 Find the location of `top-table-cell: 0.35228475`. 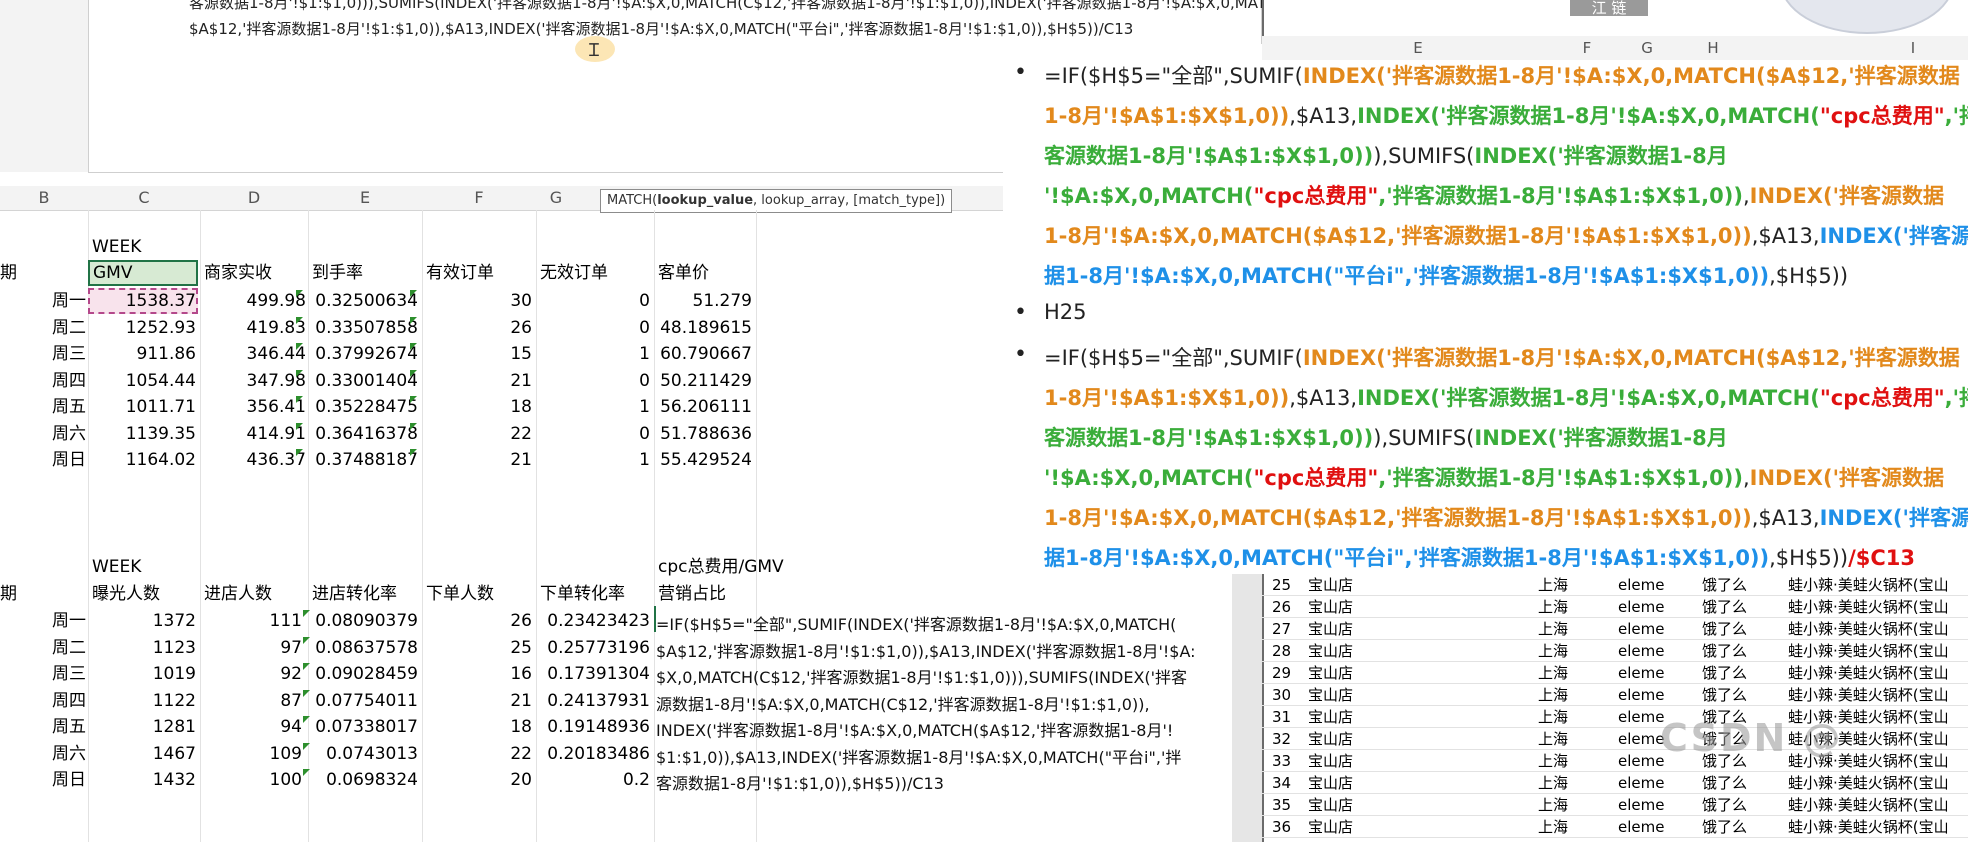

top-table-cell: 0.35228475 is located at coordinates (365, 407).